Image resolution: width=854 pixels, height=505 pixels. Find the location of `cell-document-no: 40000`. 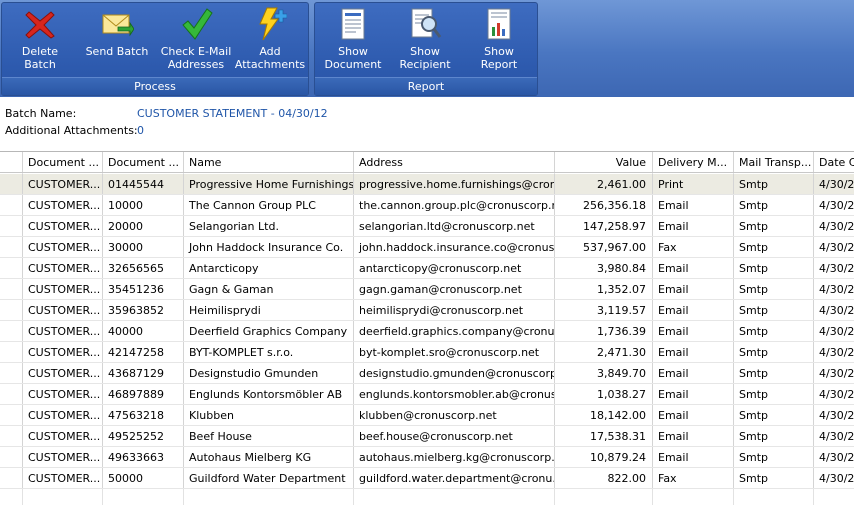

cell-document-no: 40000 is located at coordinates (143, 331).